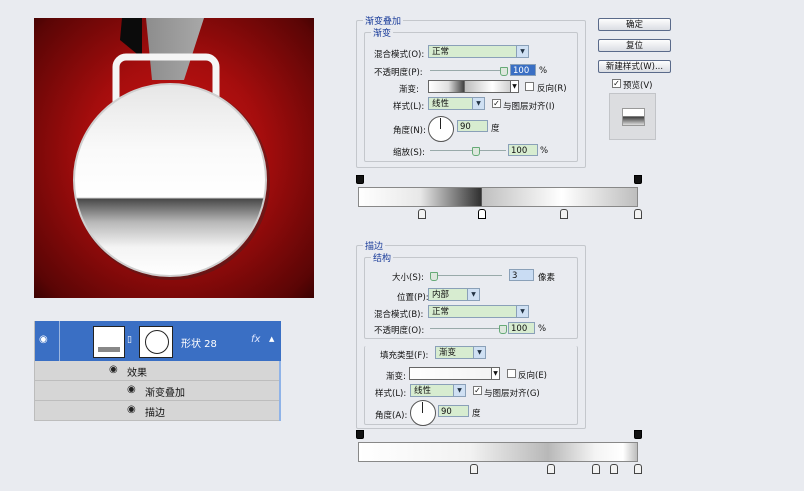  Describe the element at coordinates (360, 434) in the screenshot. I see `stroke-opacity-stop-left` at that location.